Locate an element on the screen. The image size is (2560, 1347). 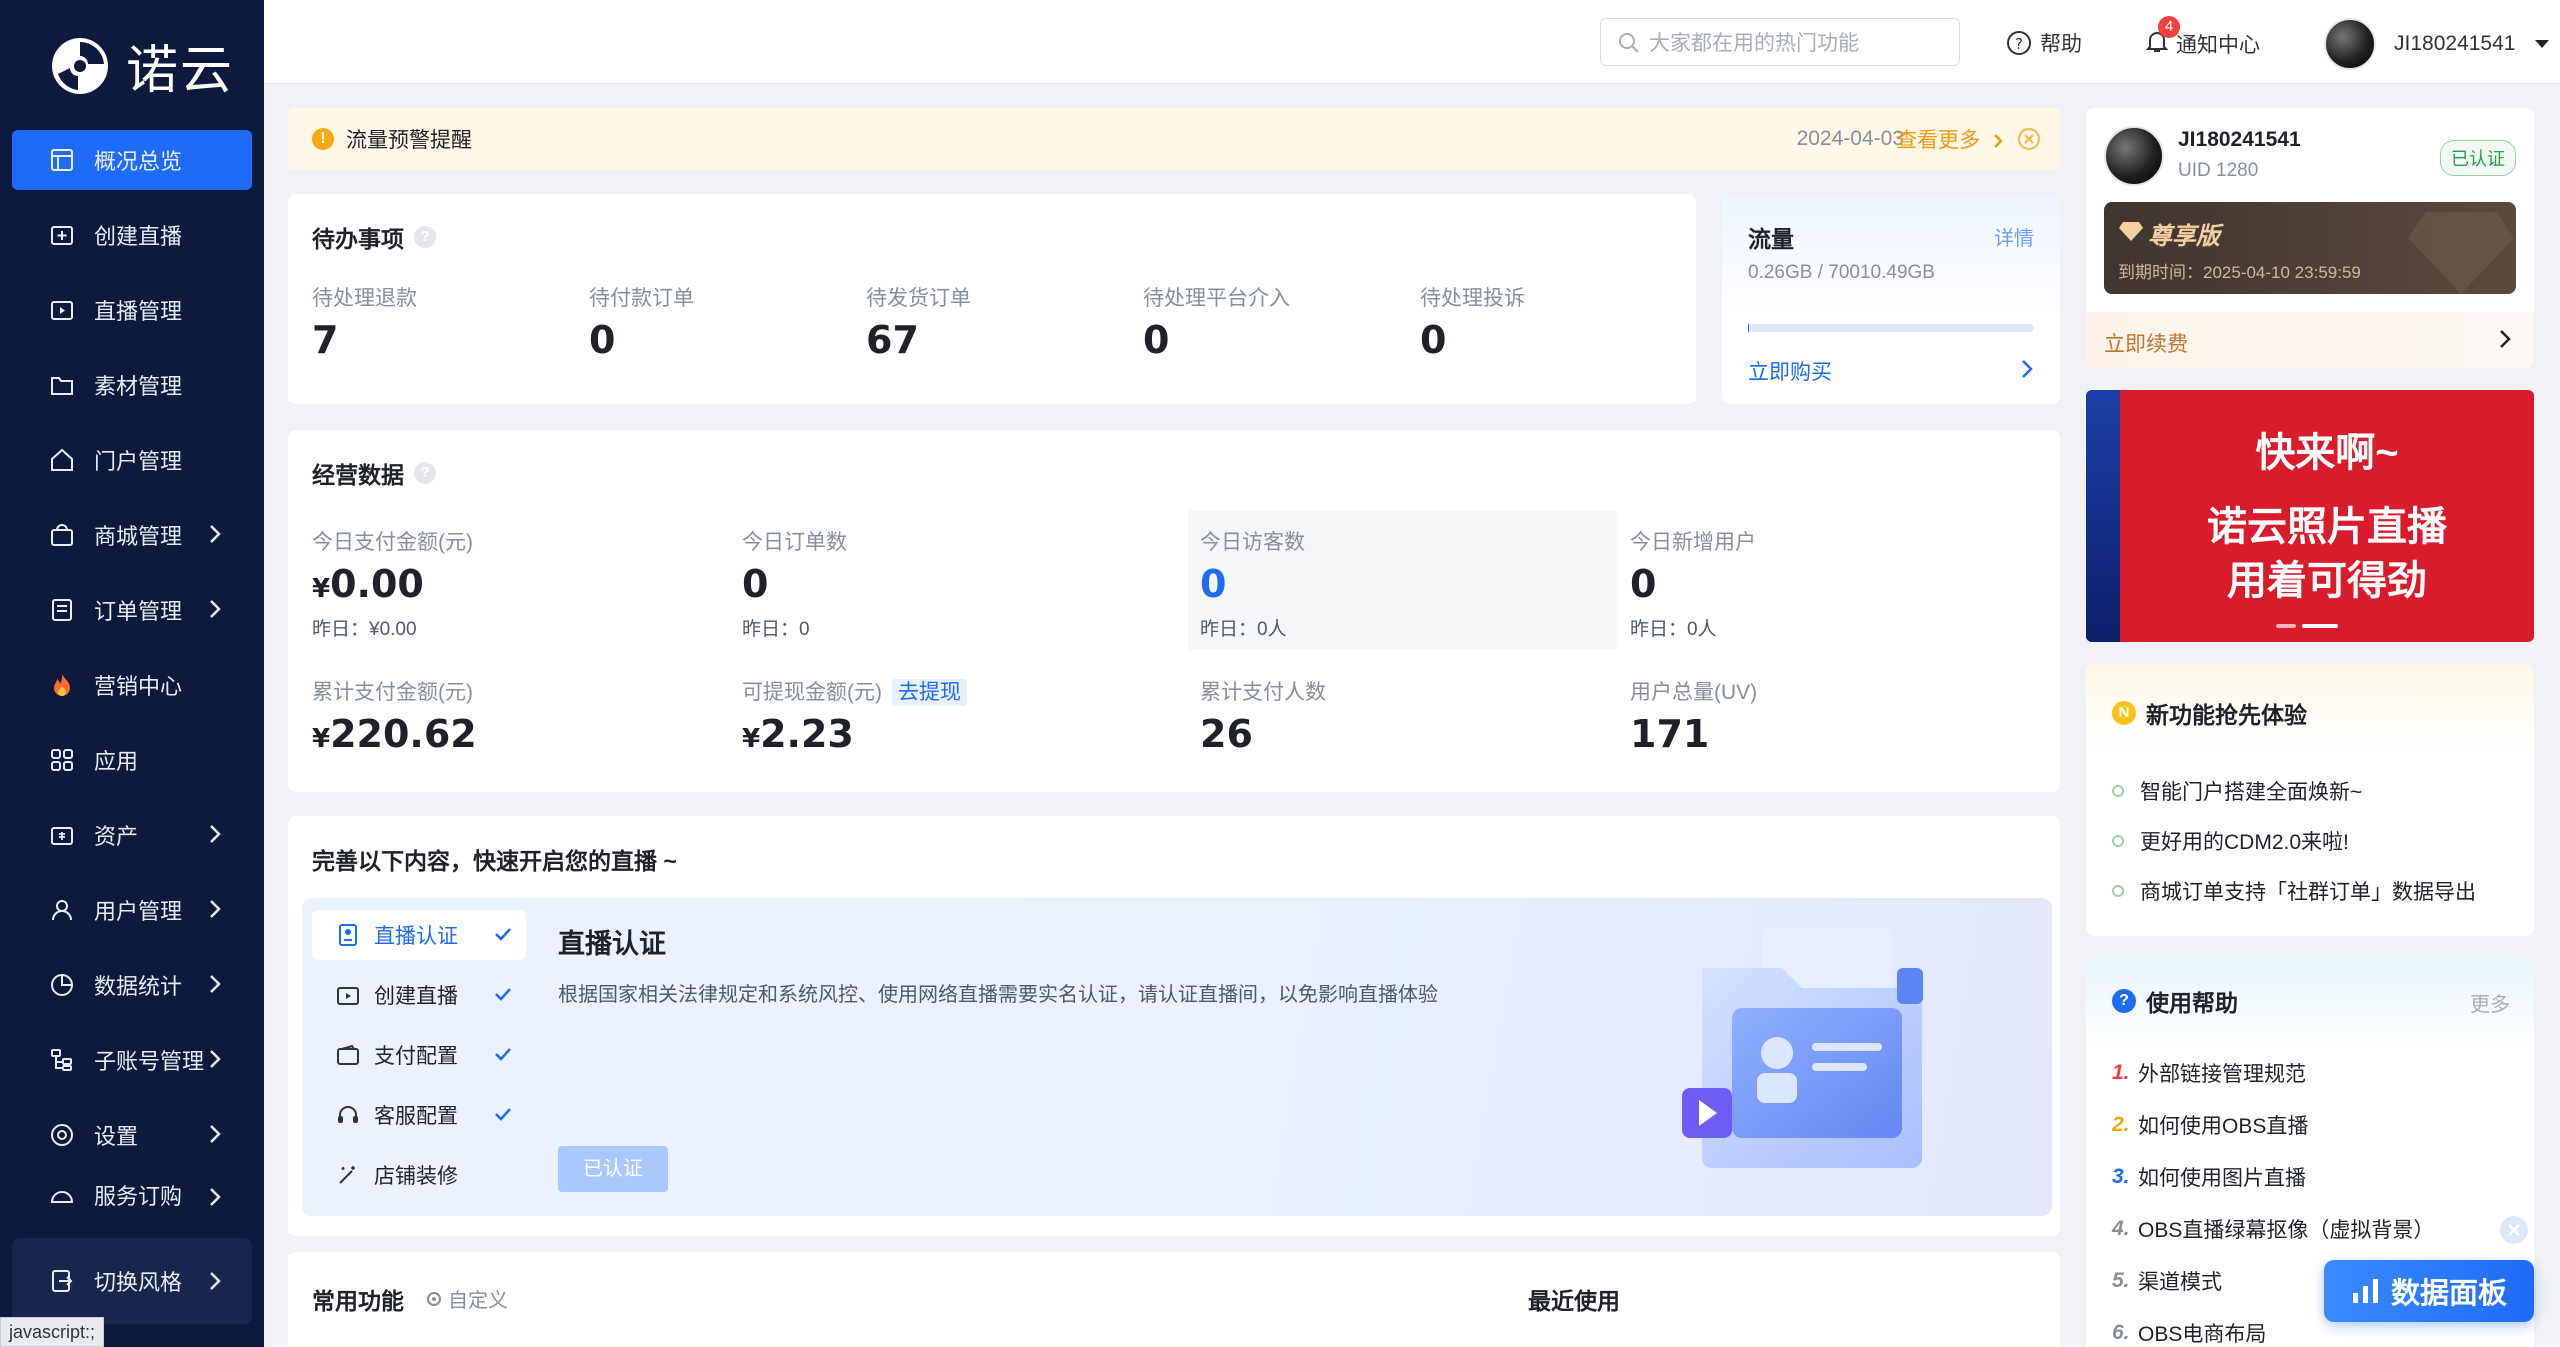
help-item: 4. OBS直播绿幕抠像（虚拟背景） is located at coordinates (2273, 1229).